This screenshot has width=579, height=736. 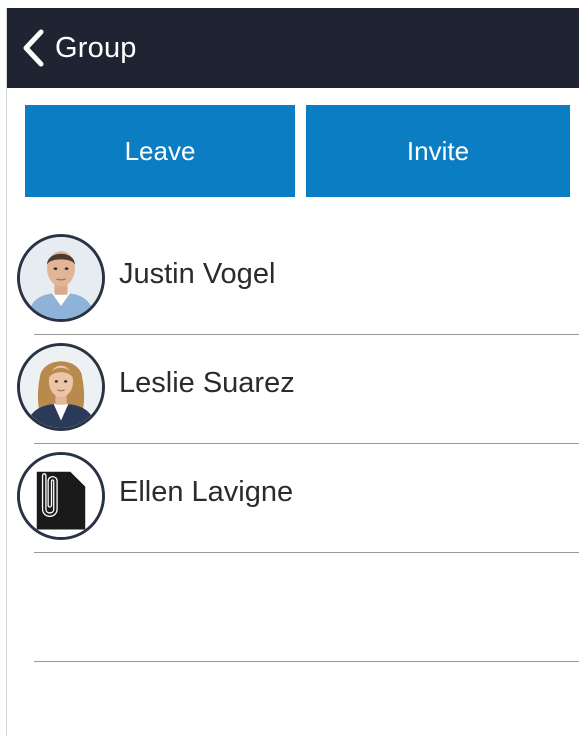 I want to click on member-row: Justin Vogel, so click(x=293, y=280).